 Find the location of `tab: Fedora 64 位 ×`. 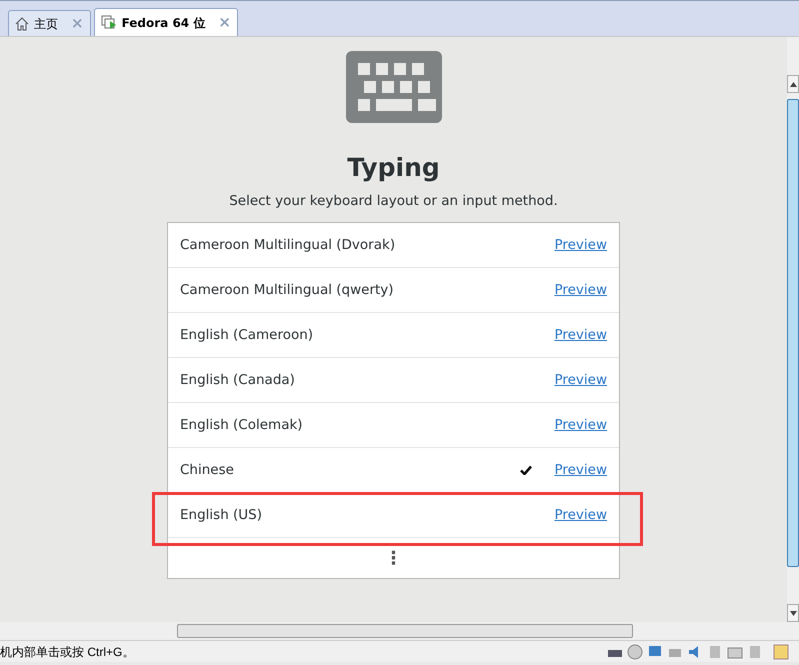

tab: Fedora 64 位 × is located at coordinates (166, 22).